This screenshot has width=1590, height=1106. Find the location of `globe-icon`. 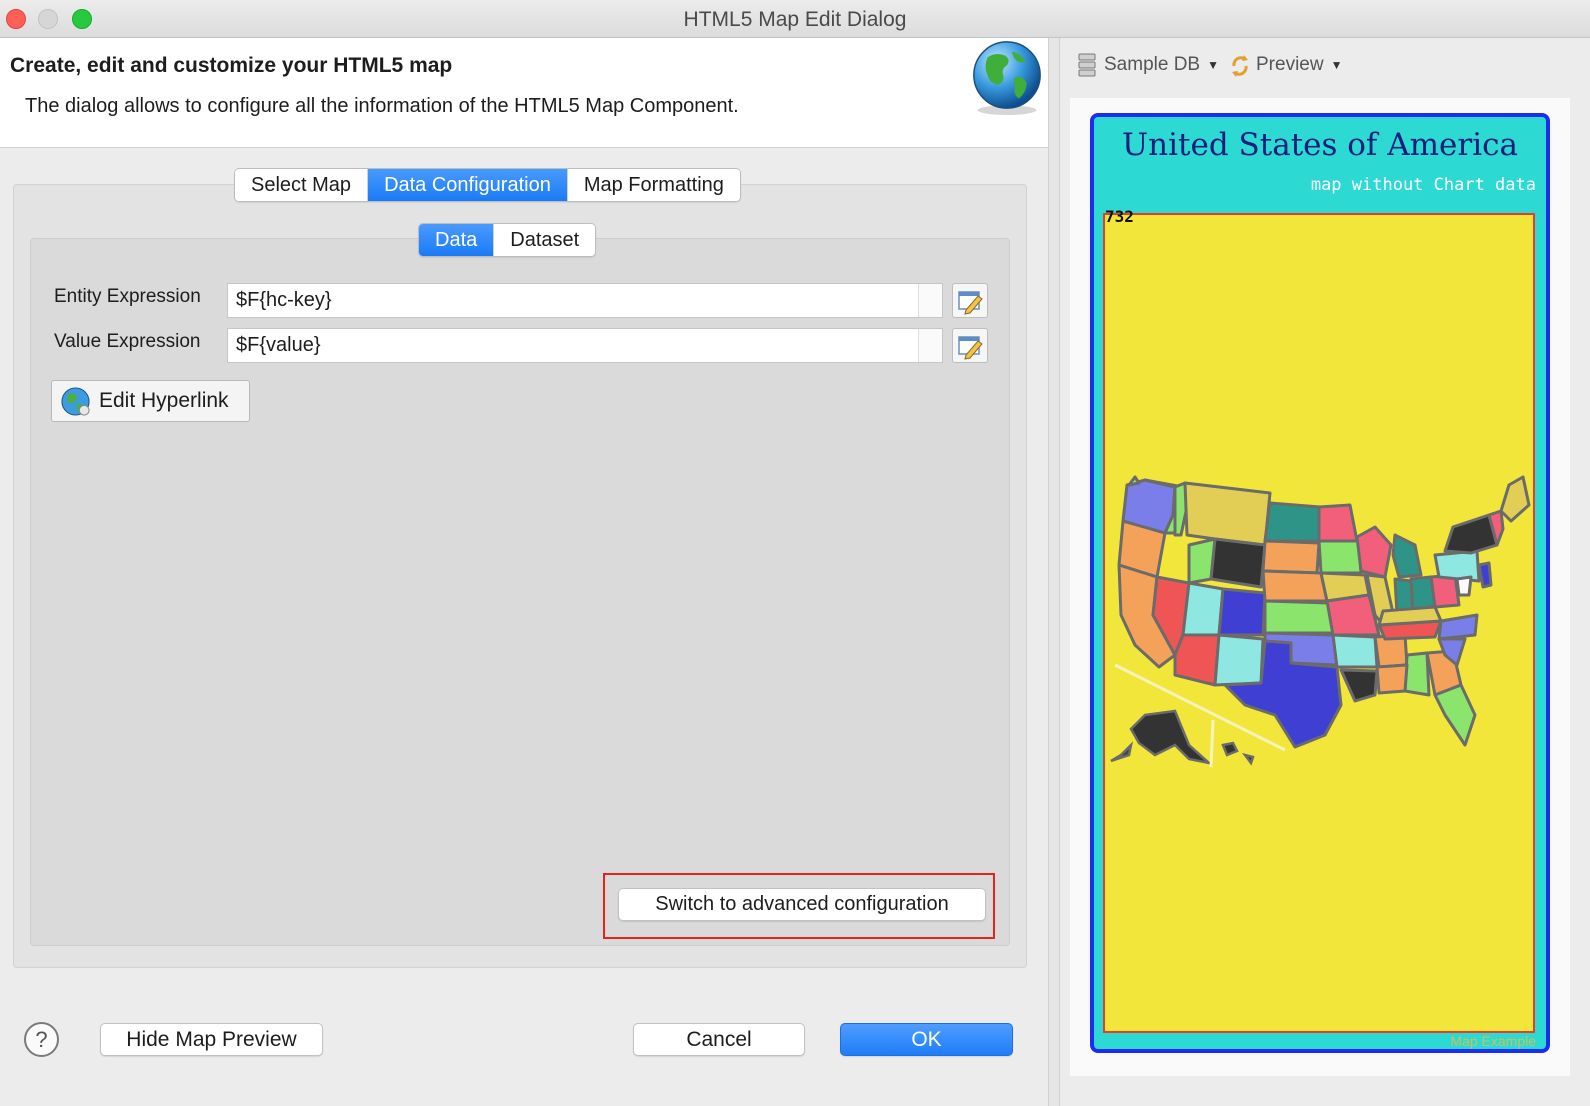

globe-icon is located at coordinates (1007, 78).